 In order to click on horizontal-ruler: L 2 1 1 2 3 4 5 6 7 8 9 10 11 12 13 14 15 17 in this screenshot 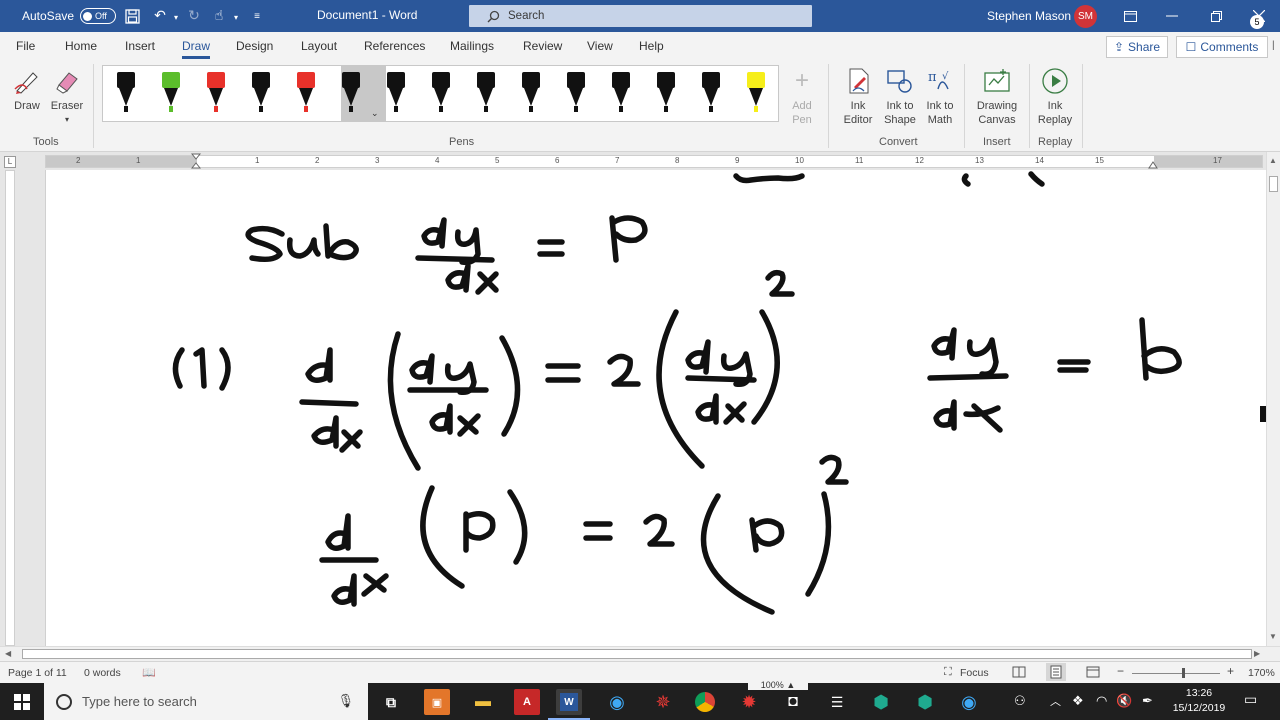, I will do `click(640, 161)`.